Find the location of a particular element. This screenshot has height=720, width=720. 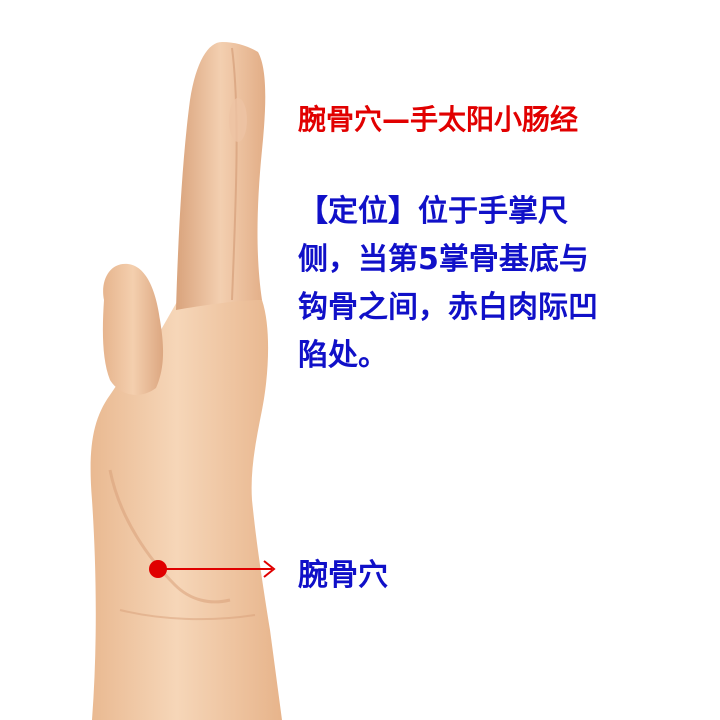

acupoint-marker is located at coordinates (158, 569).